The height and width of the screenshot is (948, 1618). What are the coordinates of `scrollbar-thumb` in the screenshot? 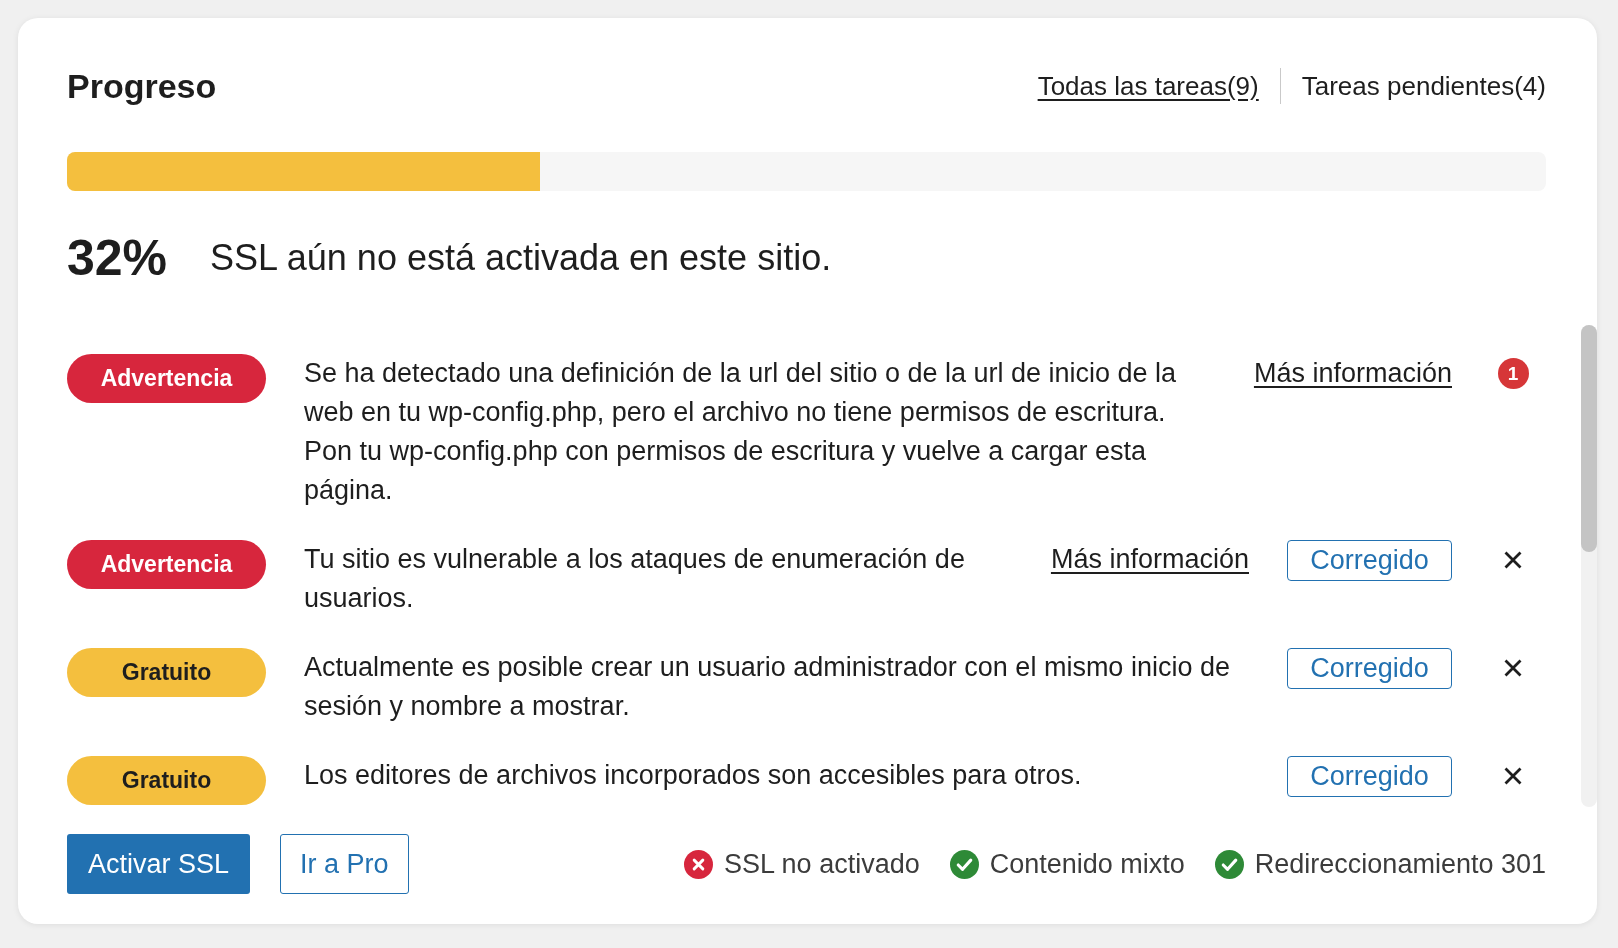 It's located at (1589, 438).